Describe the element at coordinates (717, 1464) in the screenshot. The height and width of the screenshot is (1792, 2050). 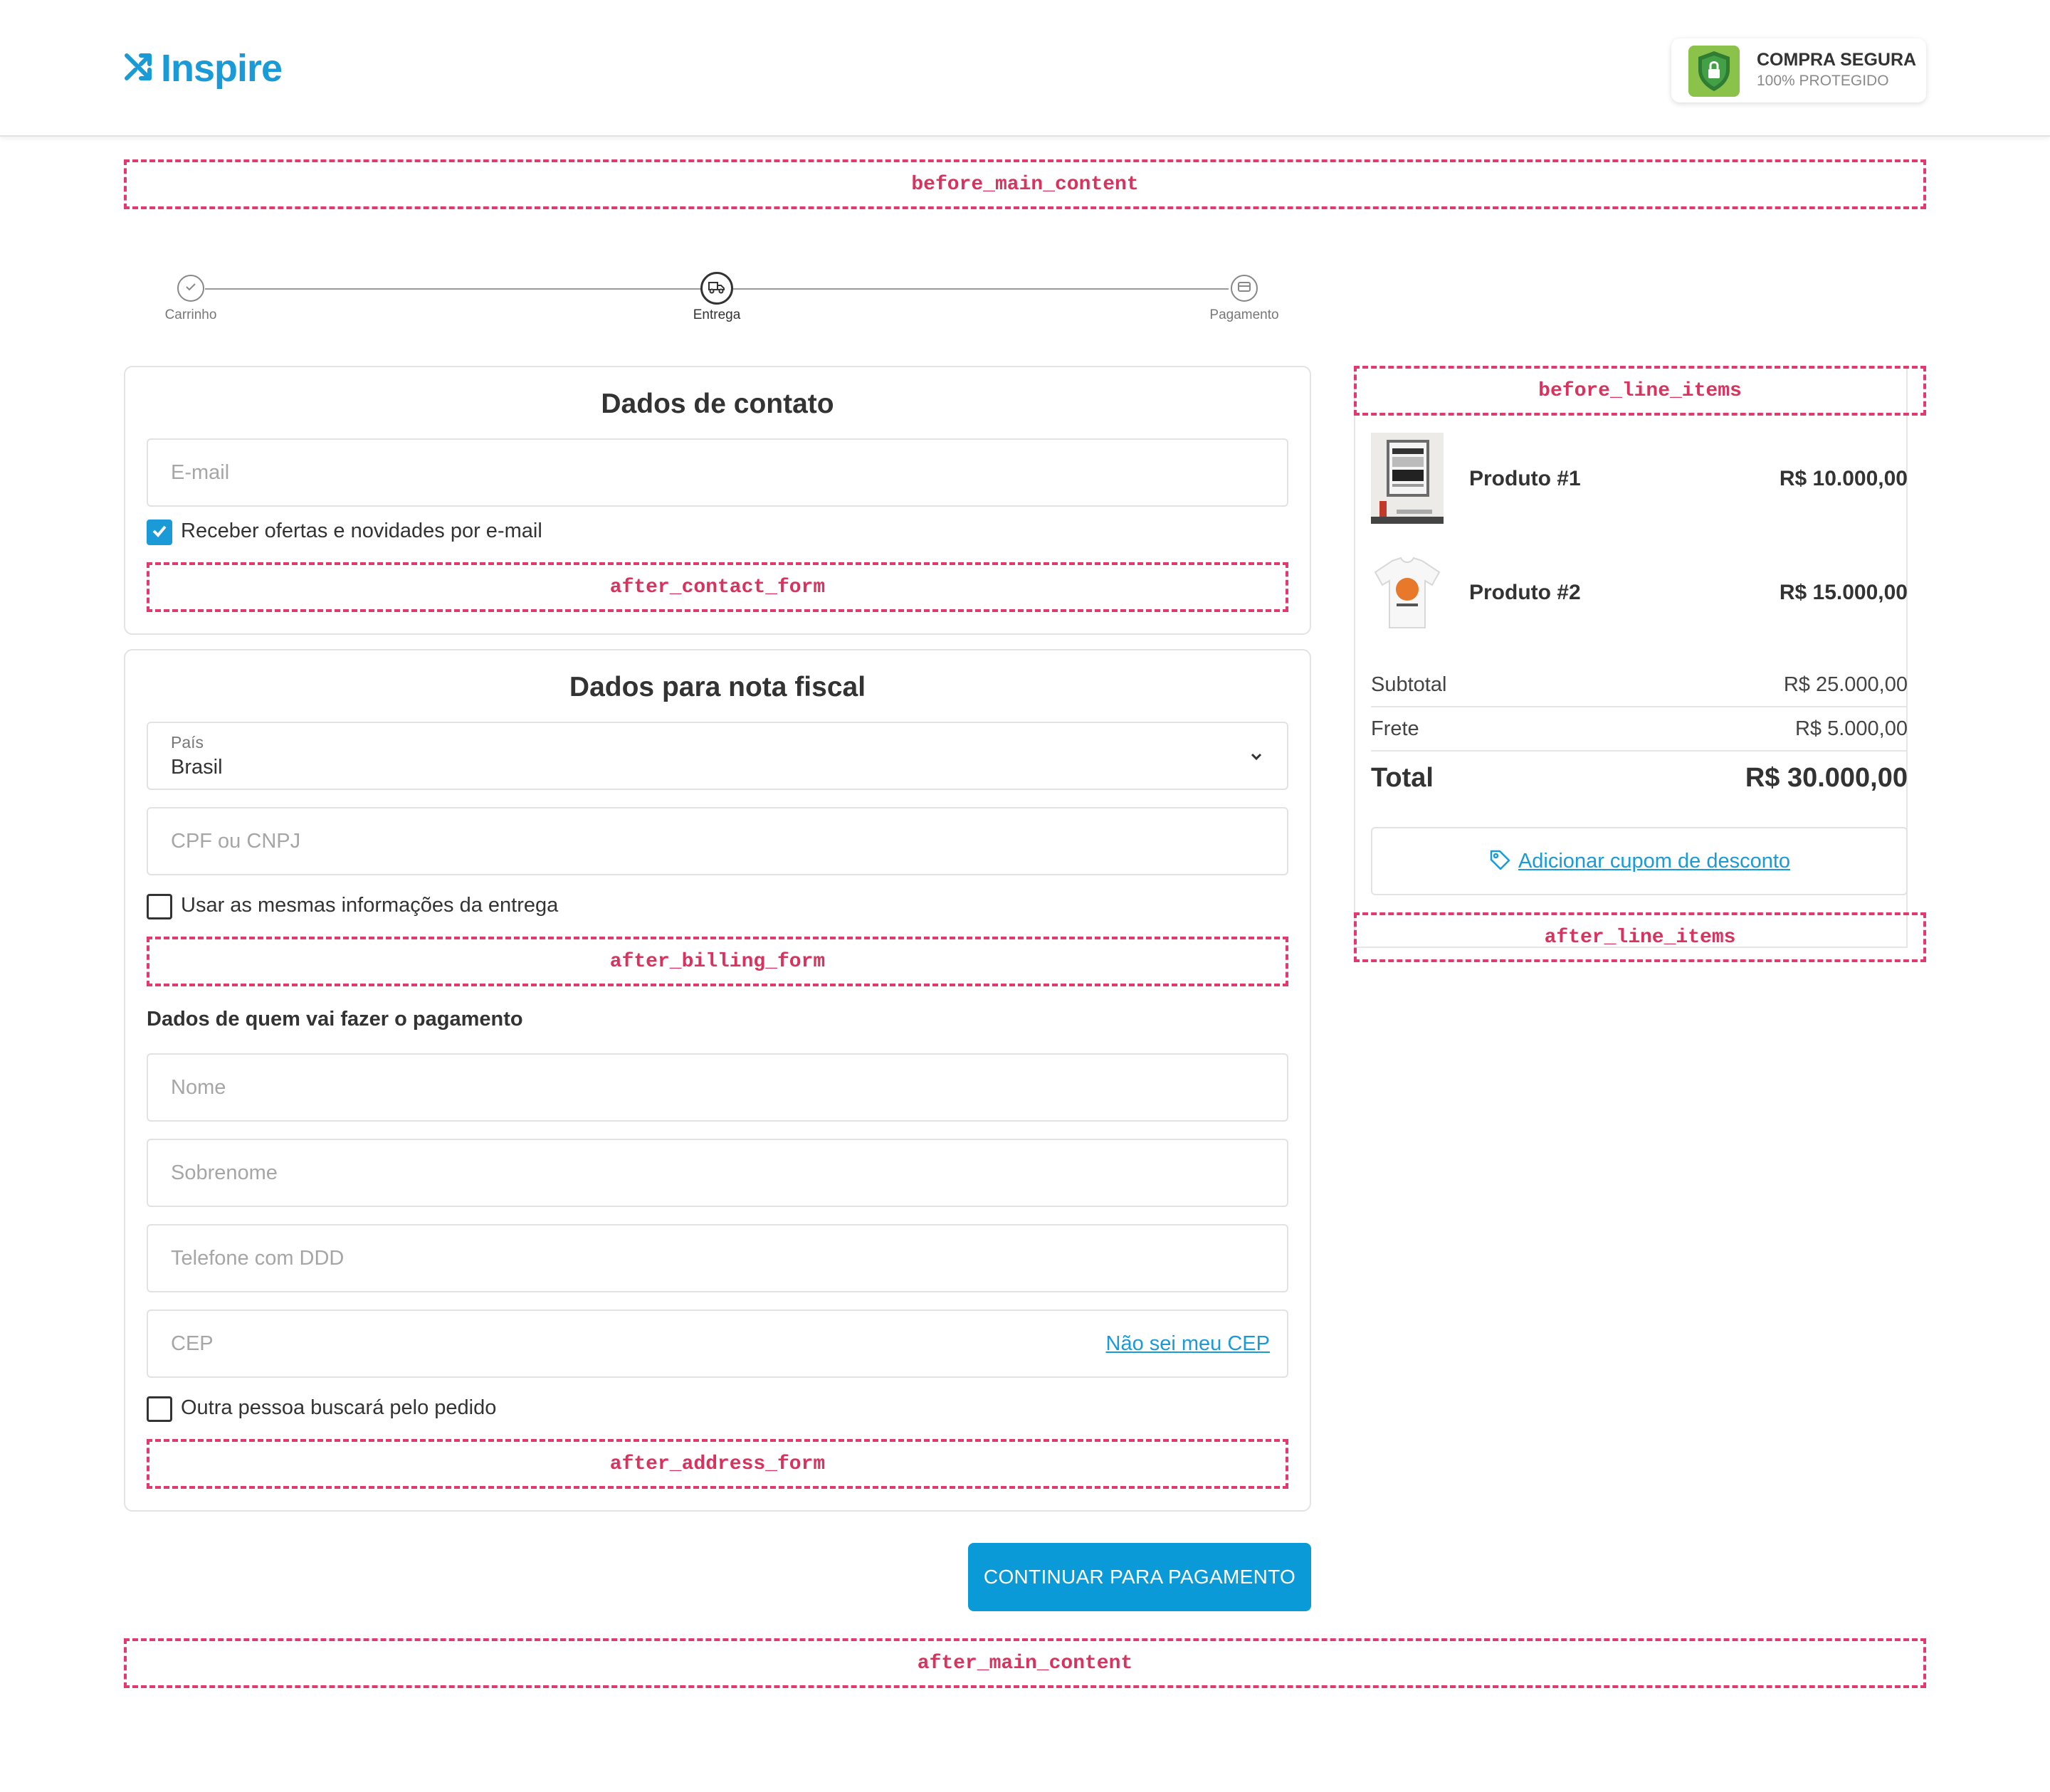
I see `hook-after-address-form: after_address_form` at that location.